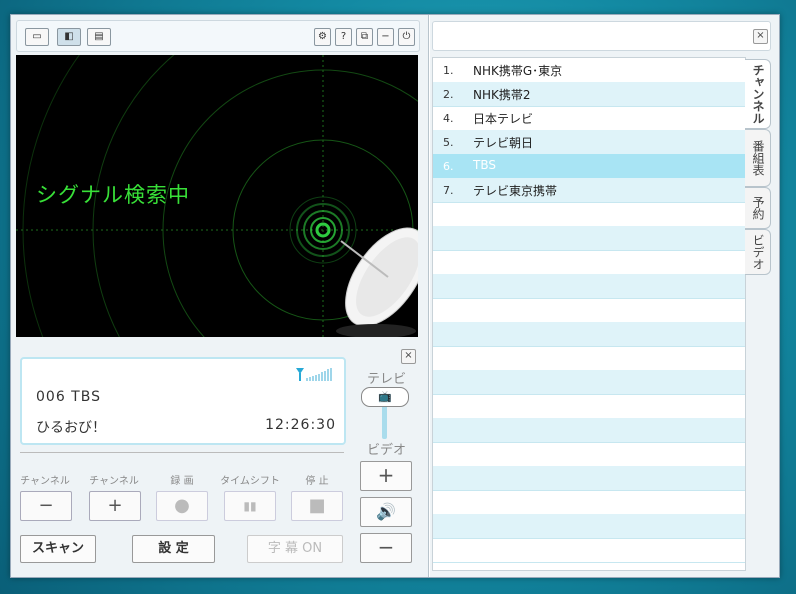 The width and height of the screenshot is (796, 594). I want to click on scan-button: スキャン, so click(58, 549).